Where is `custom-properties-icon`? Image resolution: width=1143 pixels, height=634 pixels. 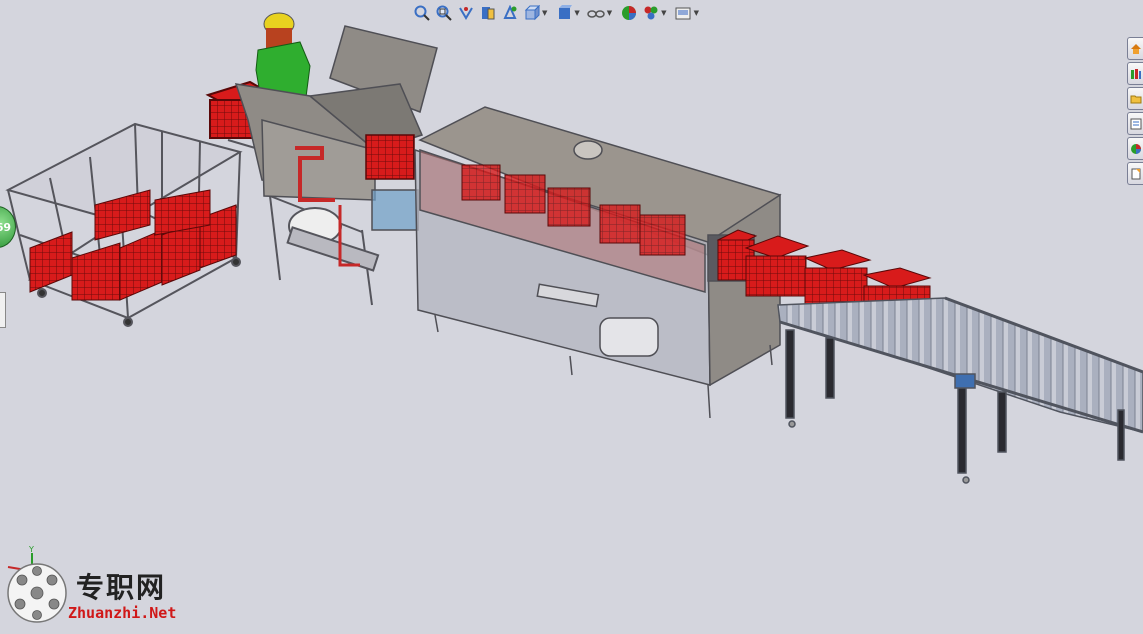
custom-properties-icon is located at coordinates (1135, 173).